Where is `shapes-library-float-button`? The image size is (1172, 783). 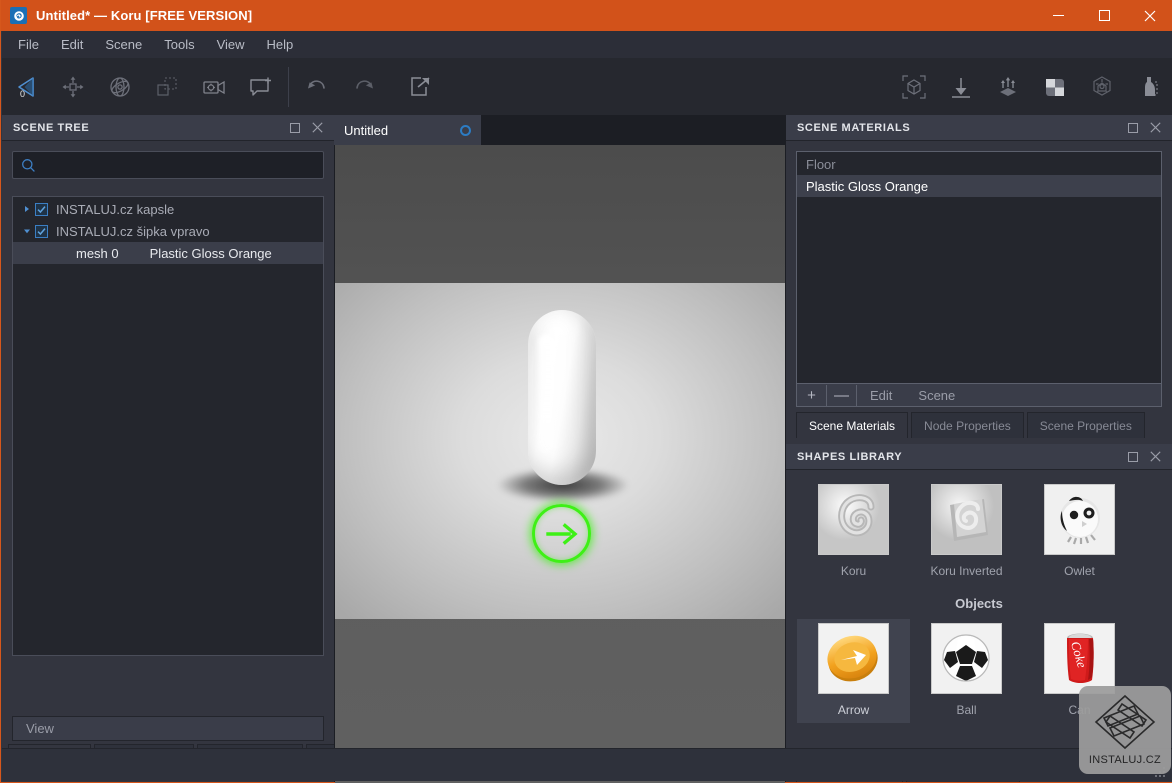 shapes-library-float-button is located at coordinates (1133, 457).